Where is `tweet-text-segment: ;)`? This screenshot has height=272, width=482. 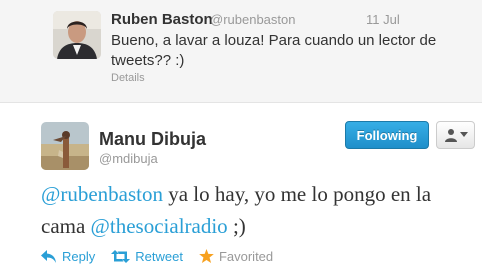
tweet-text-segment: ;) is located at coordinates (236, 226).